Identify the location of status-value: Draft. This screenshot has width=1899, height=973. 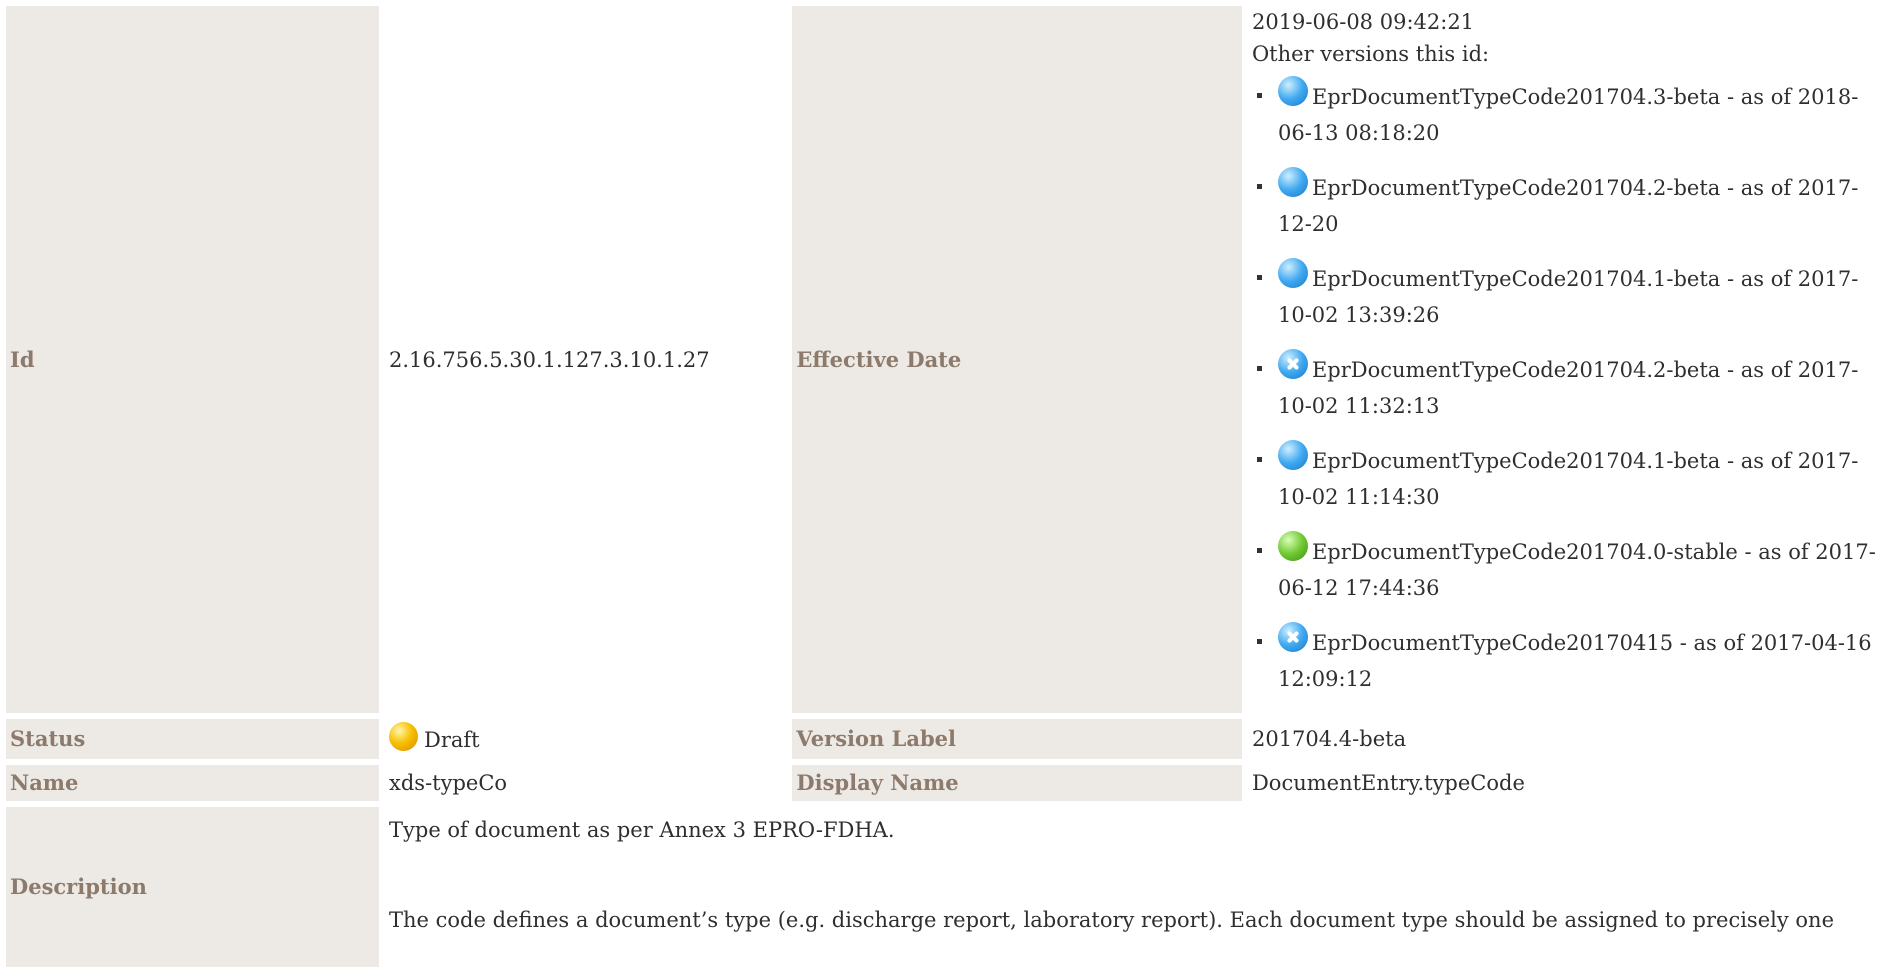
(585, 739).